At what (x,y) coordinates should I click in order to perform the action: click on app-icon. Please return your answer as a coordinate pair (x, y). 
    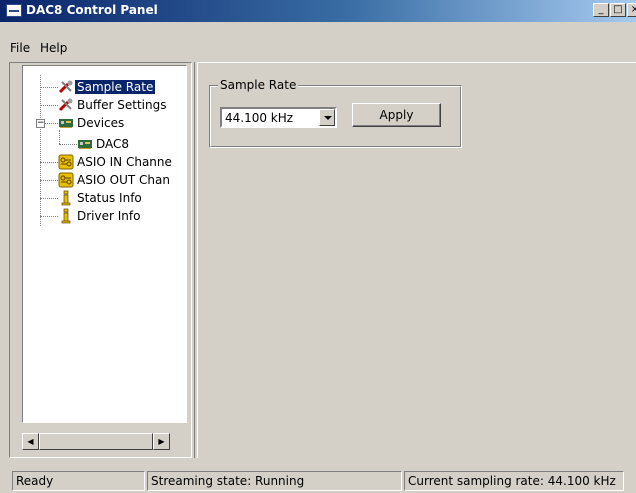
    Looking at the image, I should click on (14, 10).